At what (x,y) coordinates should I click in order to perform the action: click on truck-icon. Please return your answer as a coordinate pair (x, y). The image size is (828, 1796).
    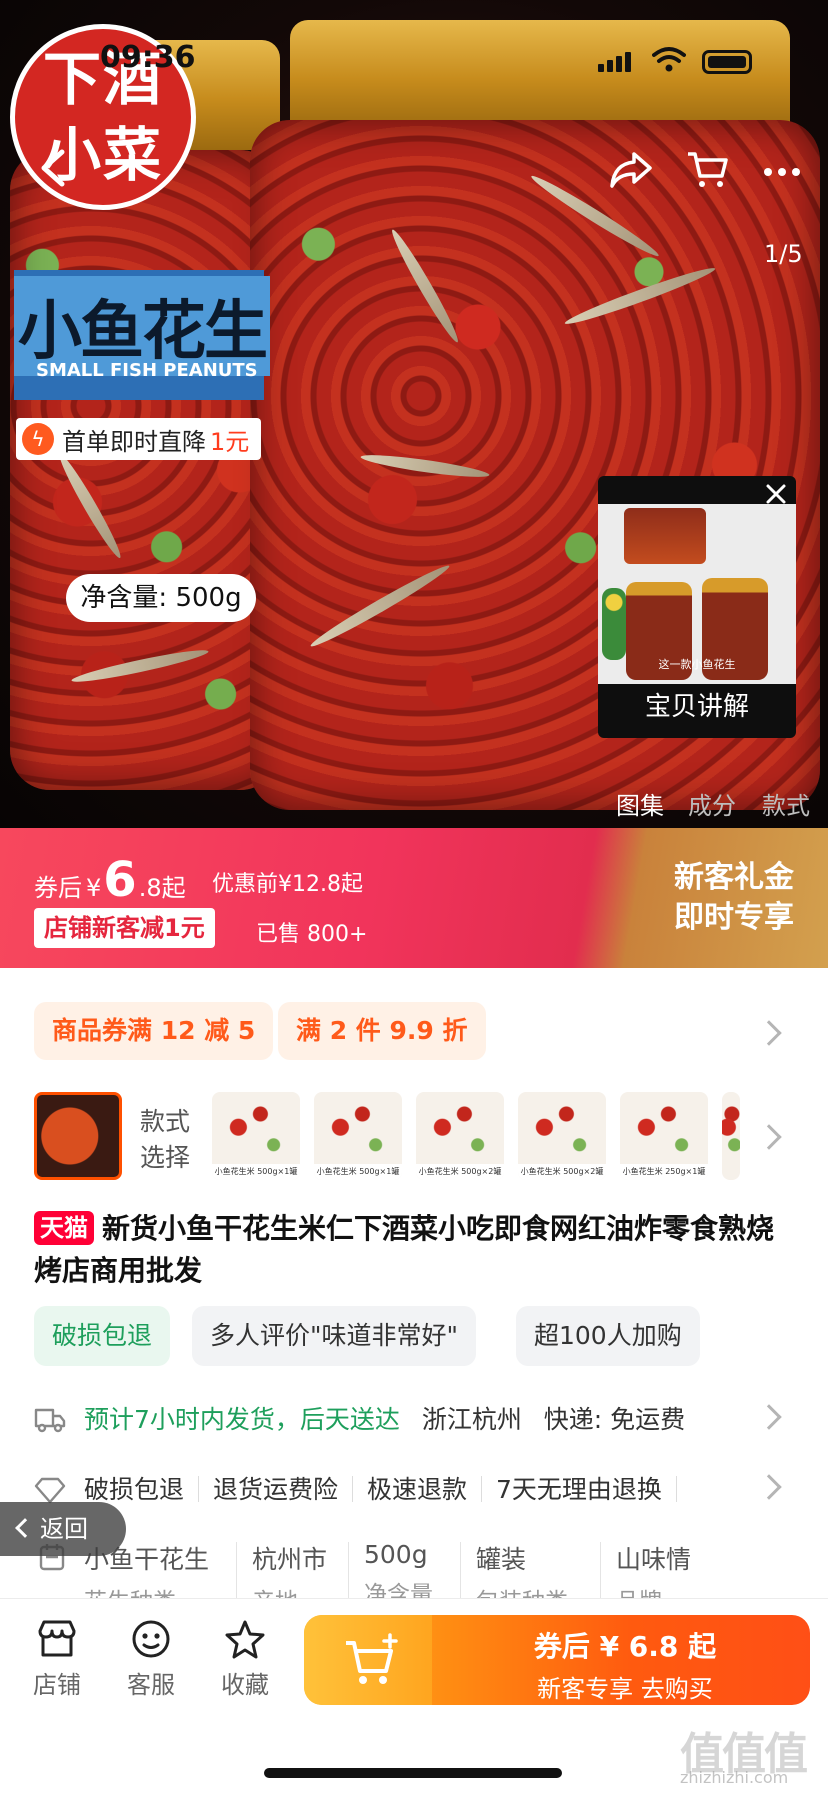
    Looking at the image, I should click on (50, 1420).